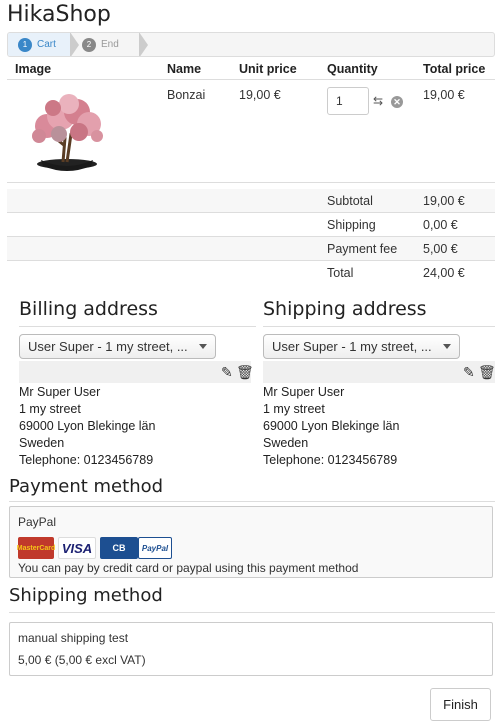 This screenshot has width=500, height=727. I want to click on product-unit-price: 19,00 €, so click(260, 95).